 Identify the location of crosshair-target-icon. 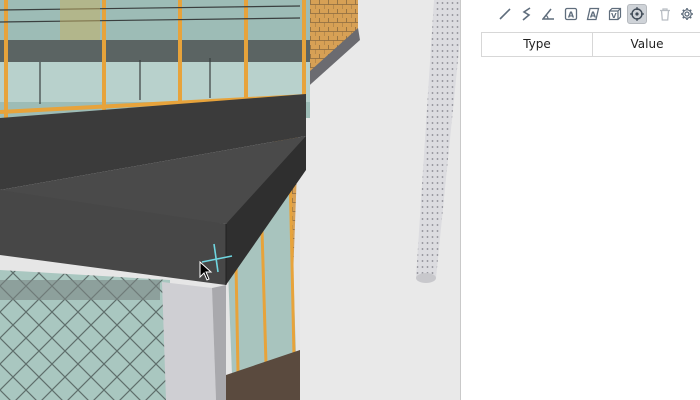
(637, 14).